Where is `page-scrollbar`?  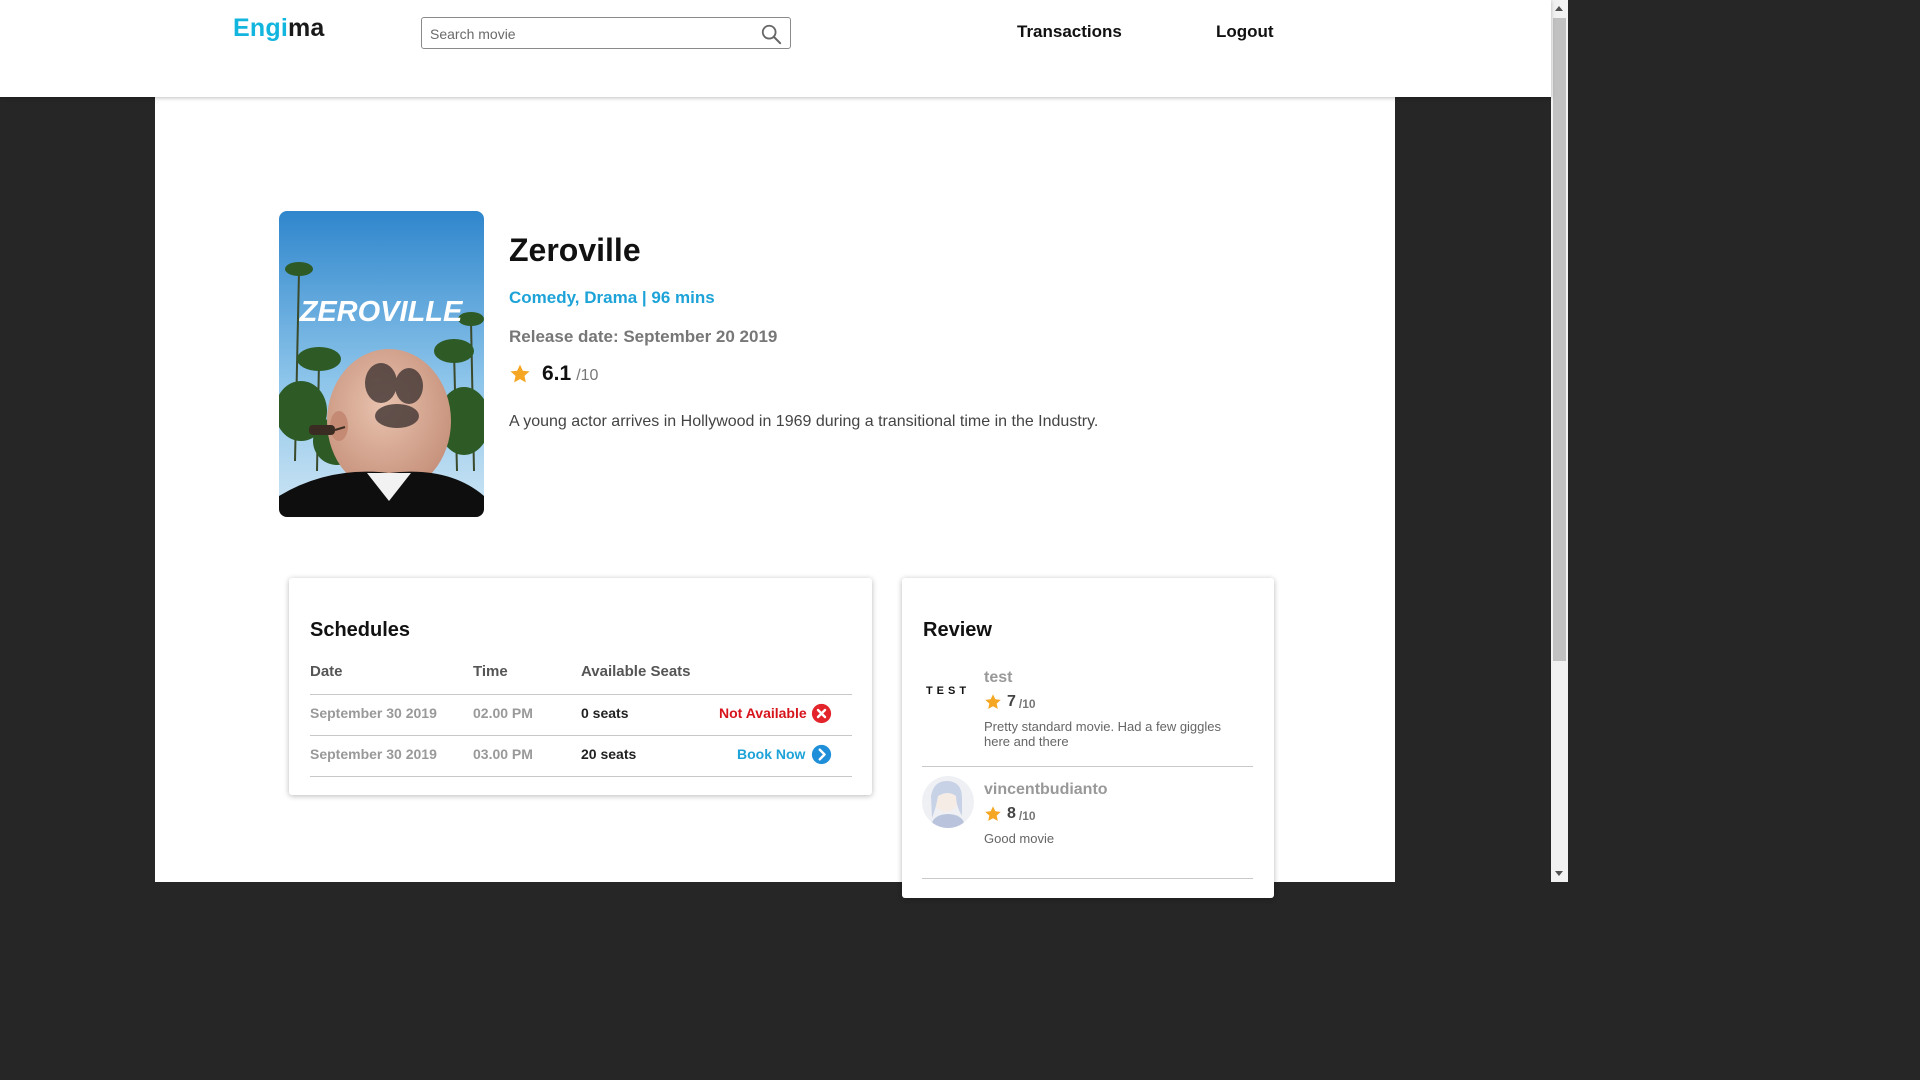 page-scrollbar is located at coordinates (1559, 441).